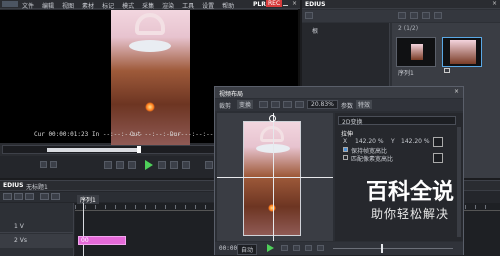 This screenshot has height=256, width=500. What do you see at coordinates (426, 15) in the screenshot?
I see `bin-delete-icon` at bounding box center [426, 15].